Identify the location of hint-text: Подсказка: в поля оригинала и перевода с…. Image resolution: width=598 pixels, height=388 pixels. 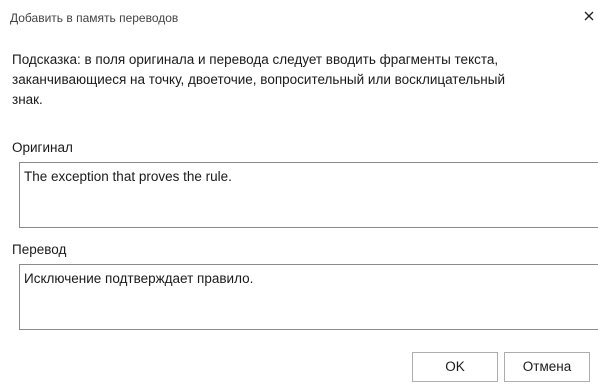
(297, 80).